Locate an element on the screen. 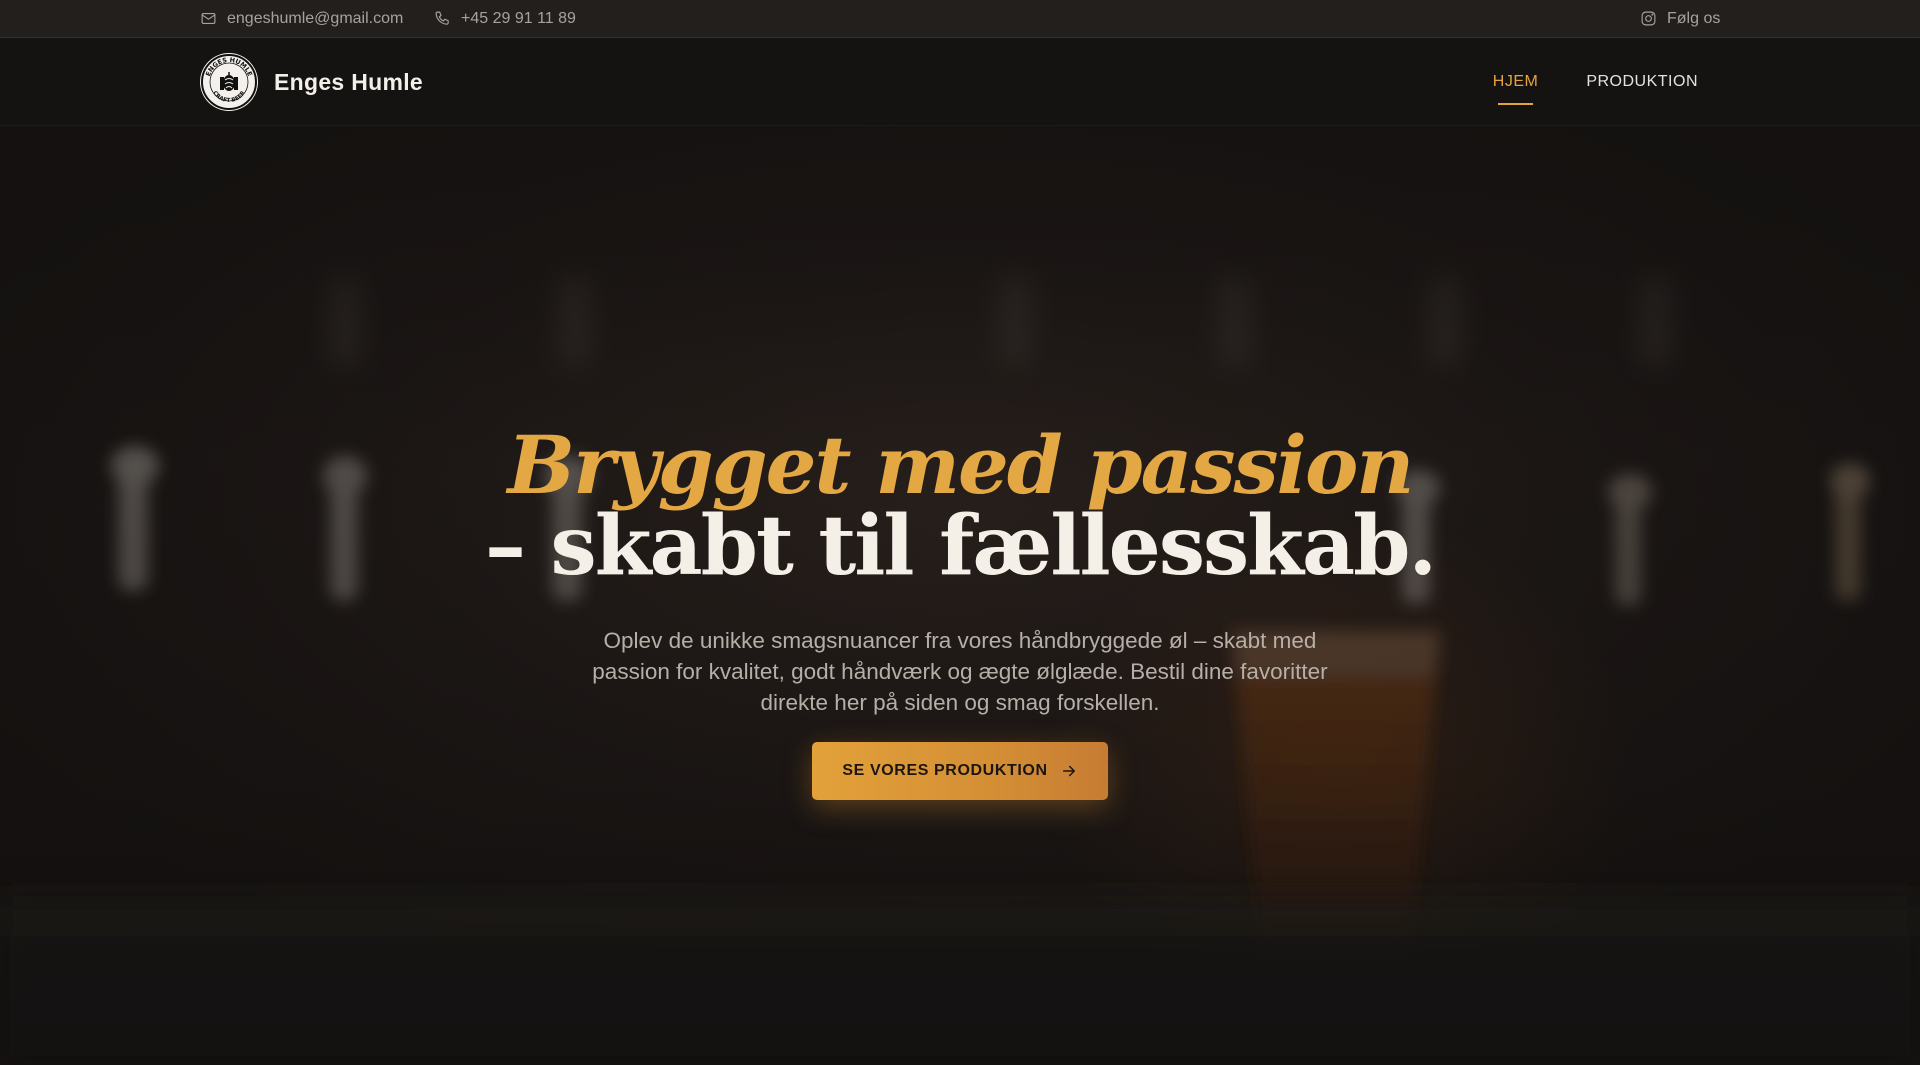  email-link: engeshumle@gmail.com is located at coordinates (301, 18).